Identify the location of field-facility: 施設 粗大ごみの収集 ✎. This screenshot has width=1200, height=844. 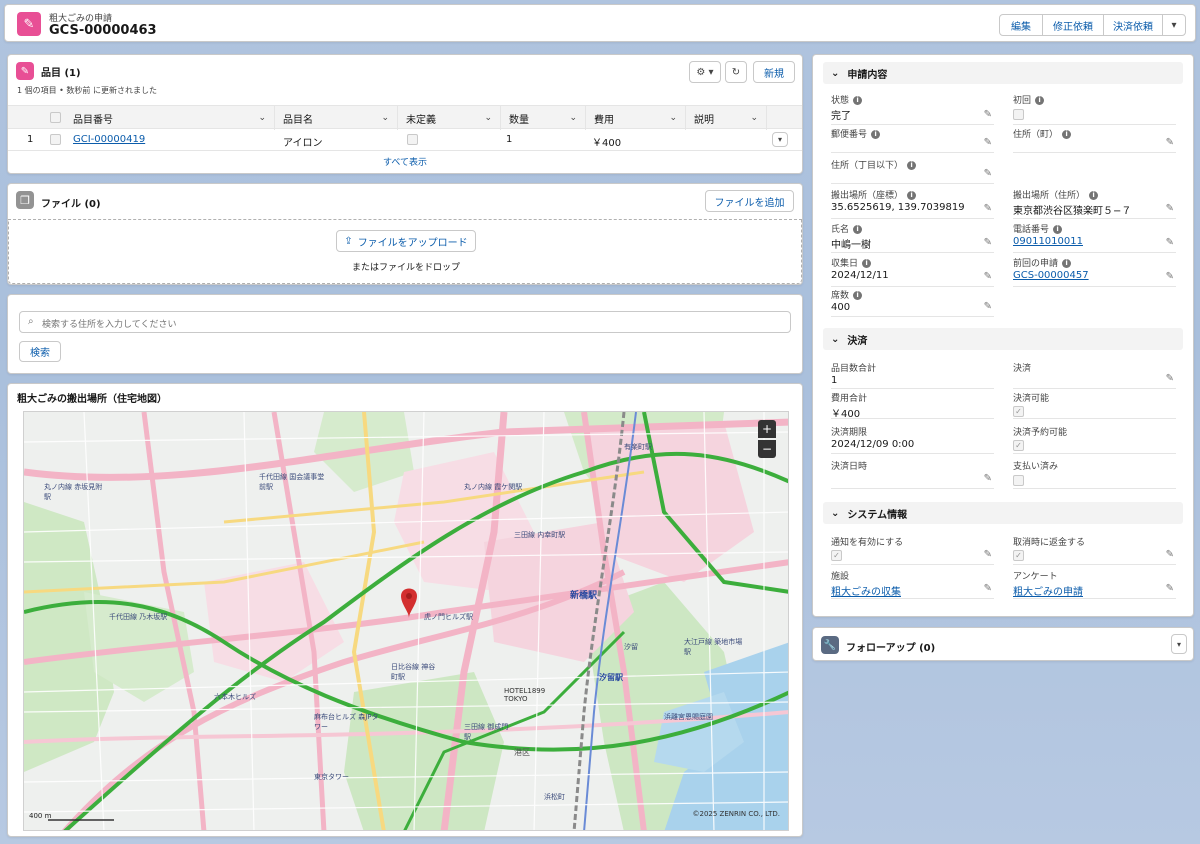
(912, 584).